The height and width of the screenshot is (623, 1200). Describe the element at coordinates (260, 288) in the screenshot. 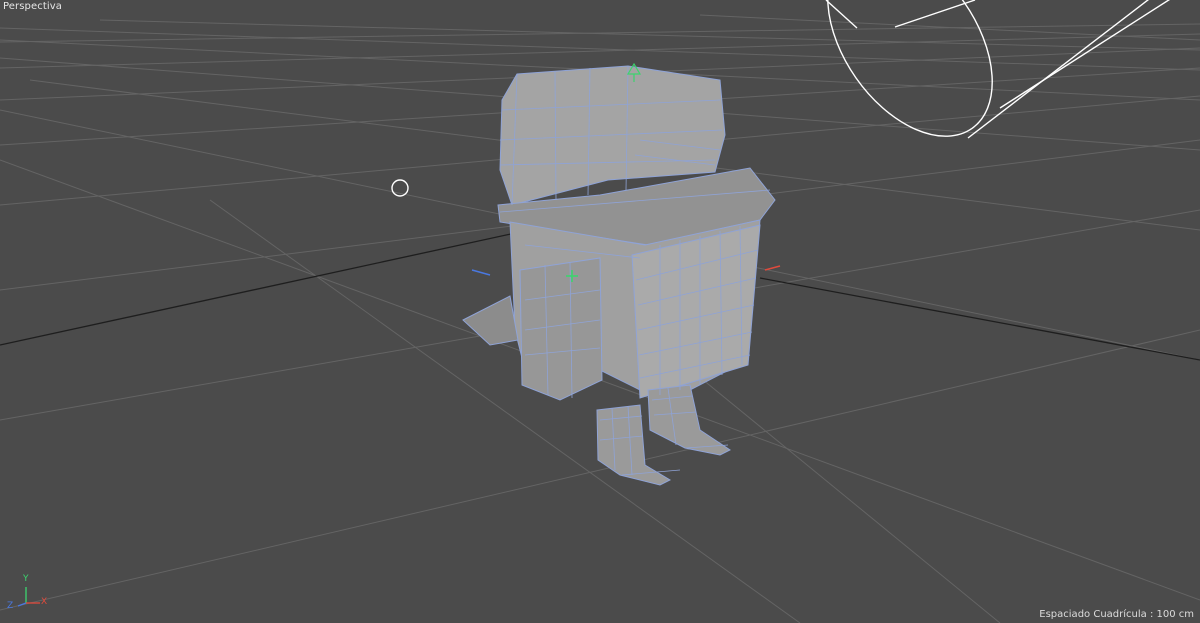

I see `world-axis-x-line` at that location.